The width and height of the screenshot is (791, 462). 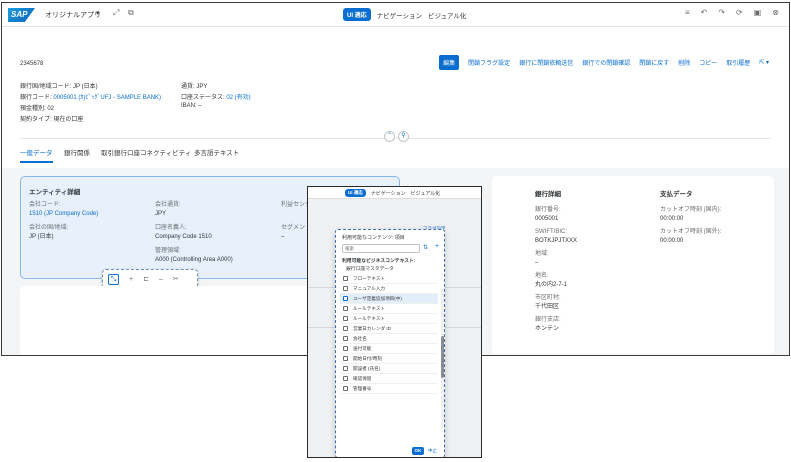 I want to click on list-item: 営業日カレンダ ID, so click(x=389, y=329).